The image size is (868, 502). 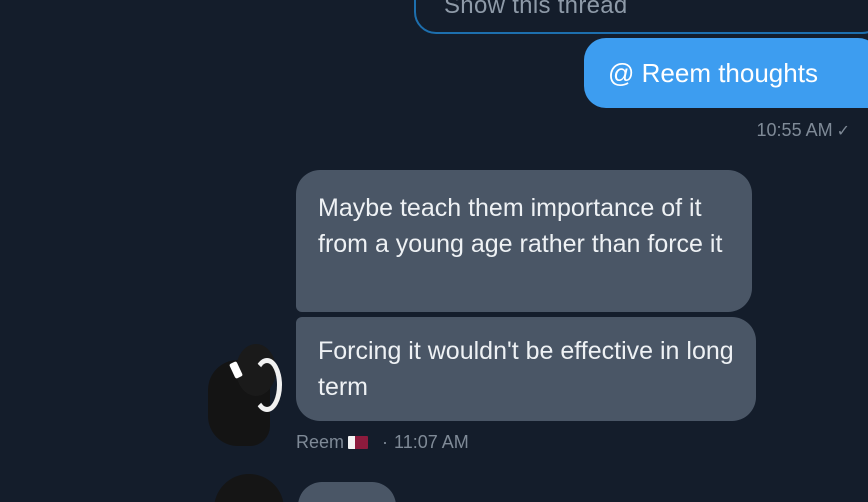 I want to click on avatar-ring, so click(x=267, y=385).